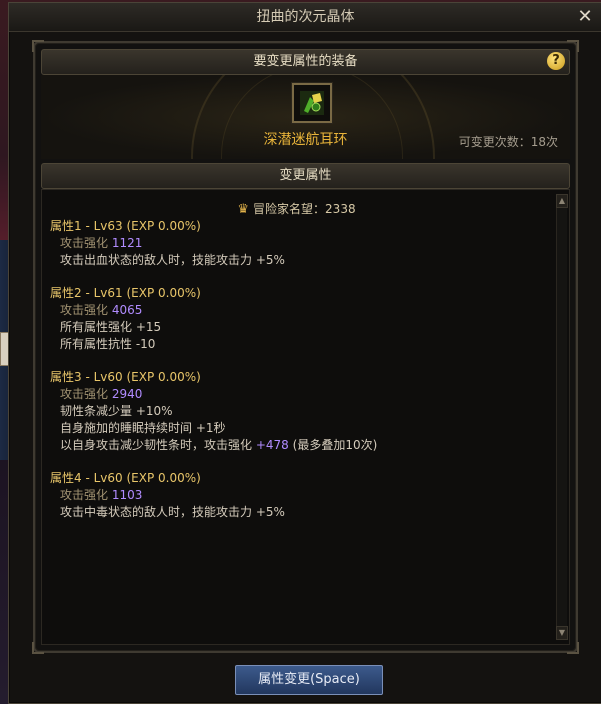 The width and height of the screenshot is (601, 704). I want to click on attribute-title: 属性4 - Lv60 (EXP 0.00%), so click(125, 478).